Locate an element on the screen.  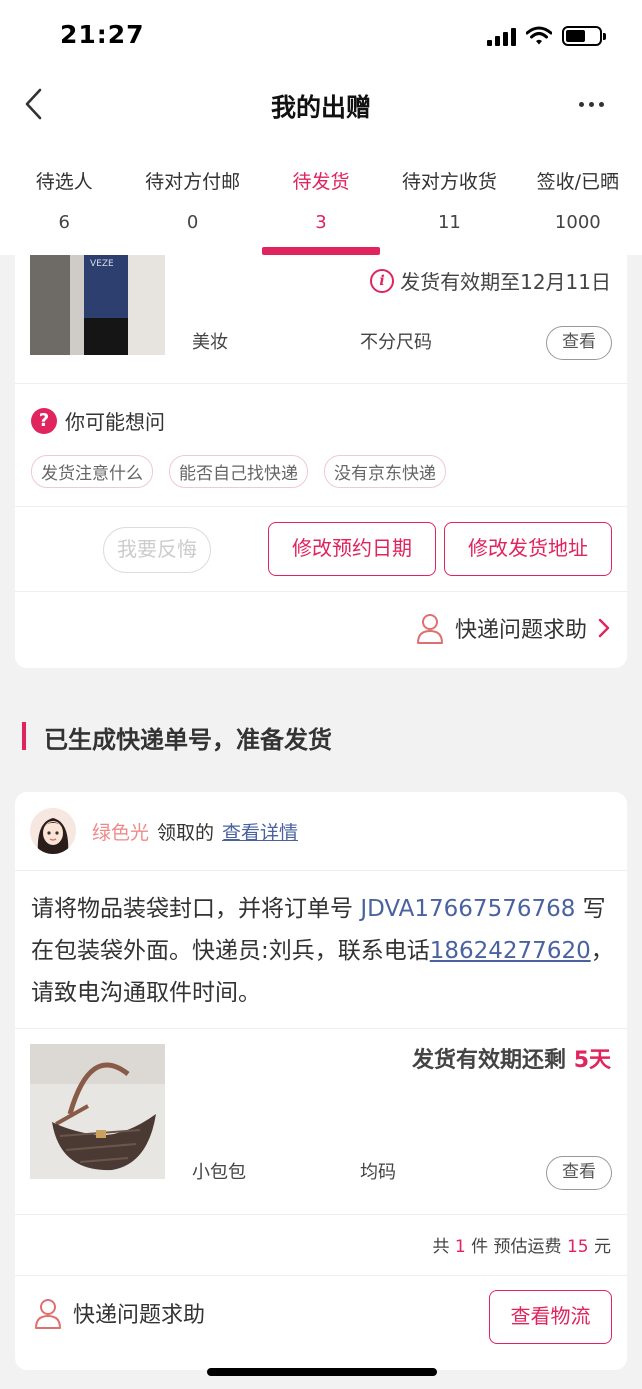
faq-chip-list: 发货注意什么 能否自己找快递 没有京东快递 is located at coordinates (238, 471).